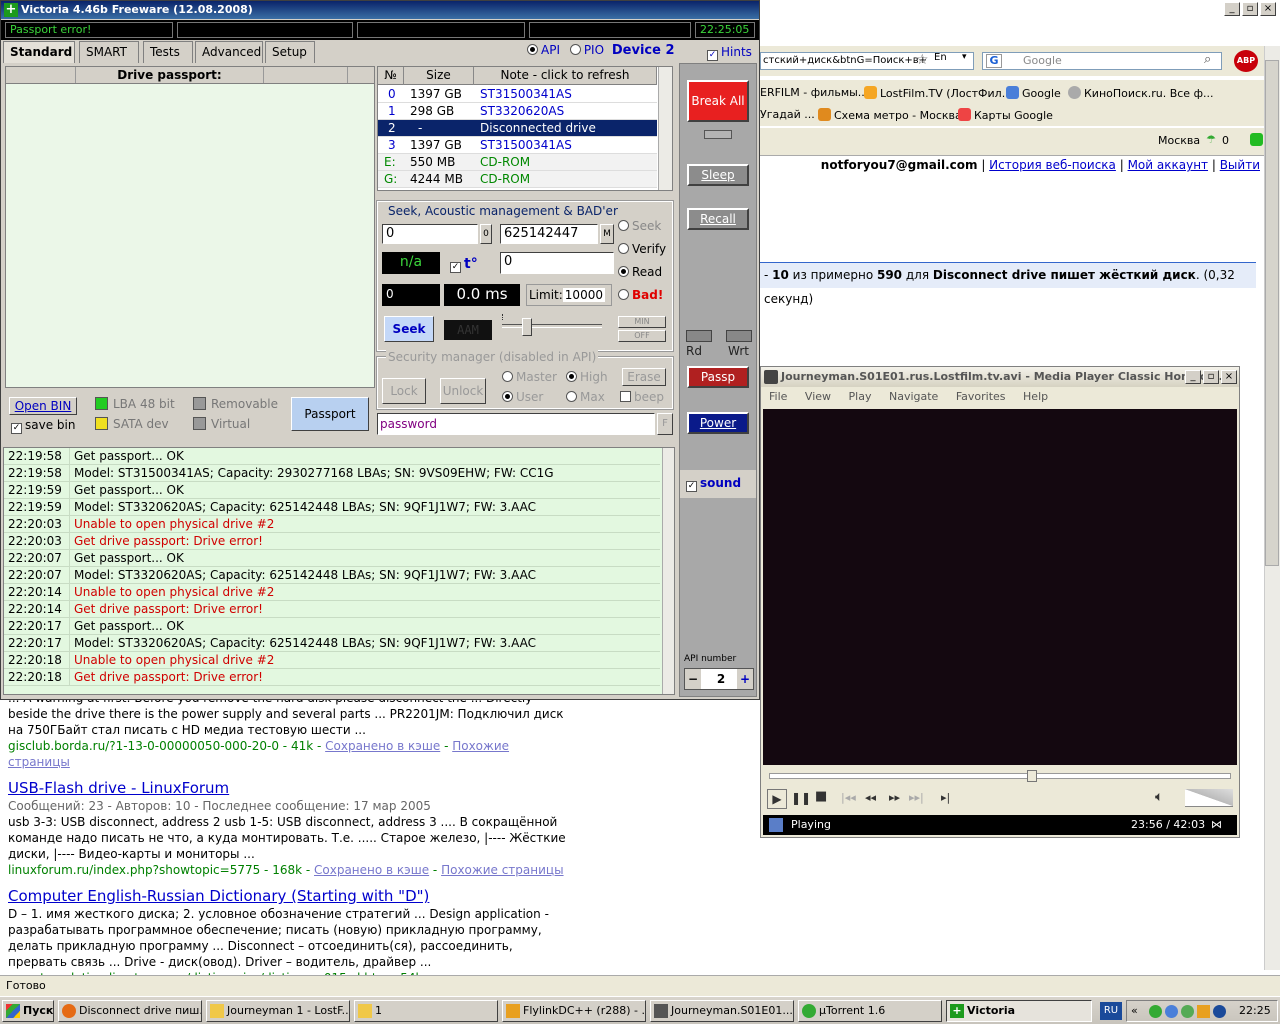 The image size is (1280, 1024). Describe the element at coordinates (642, 249) in the screenshot. I see `mode-verify-radio: Verify` at that location.